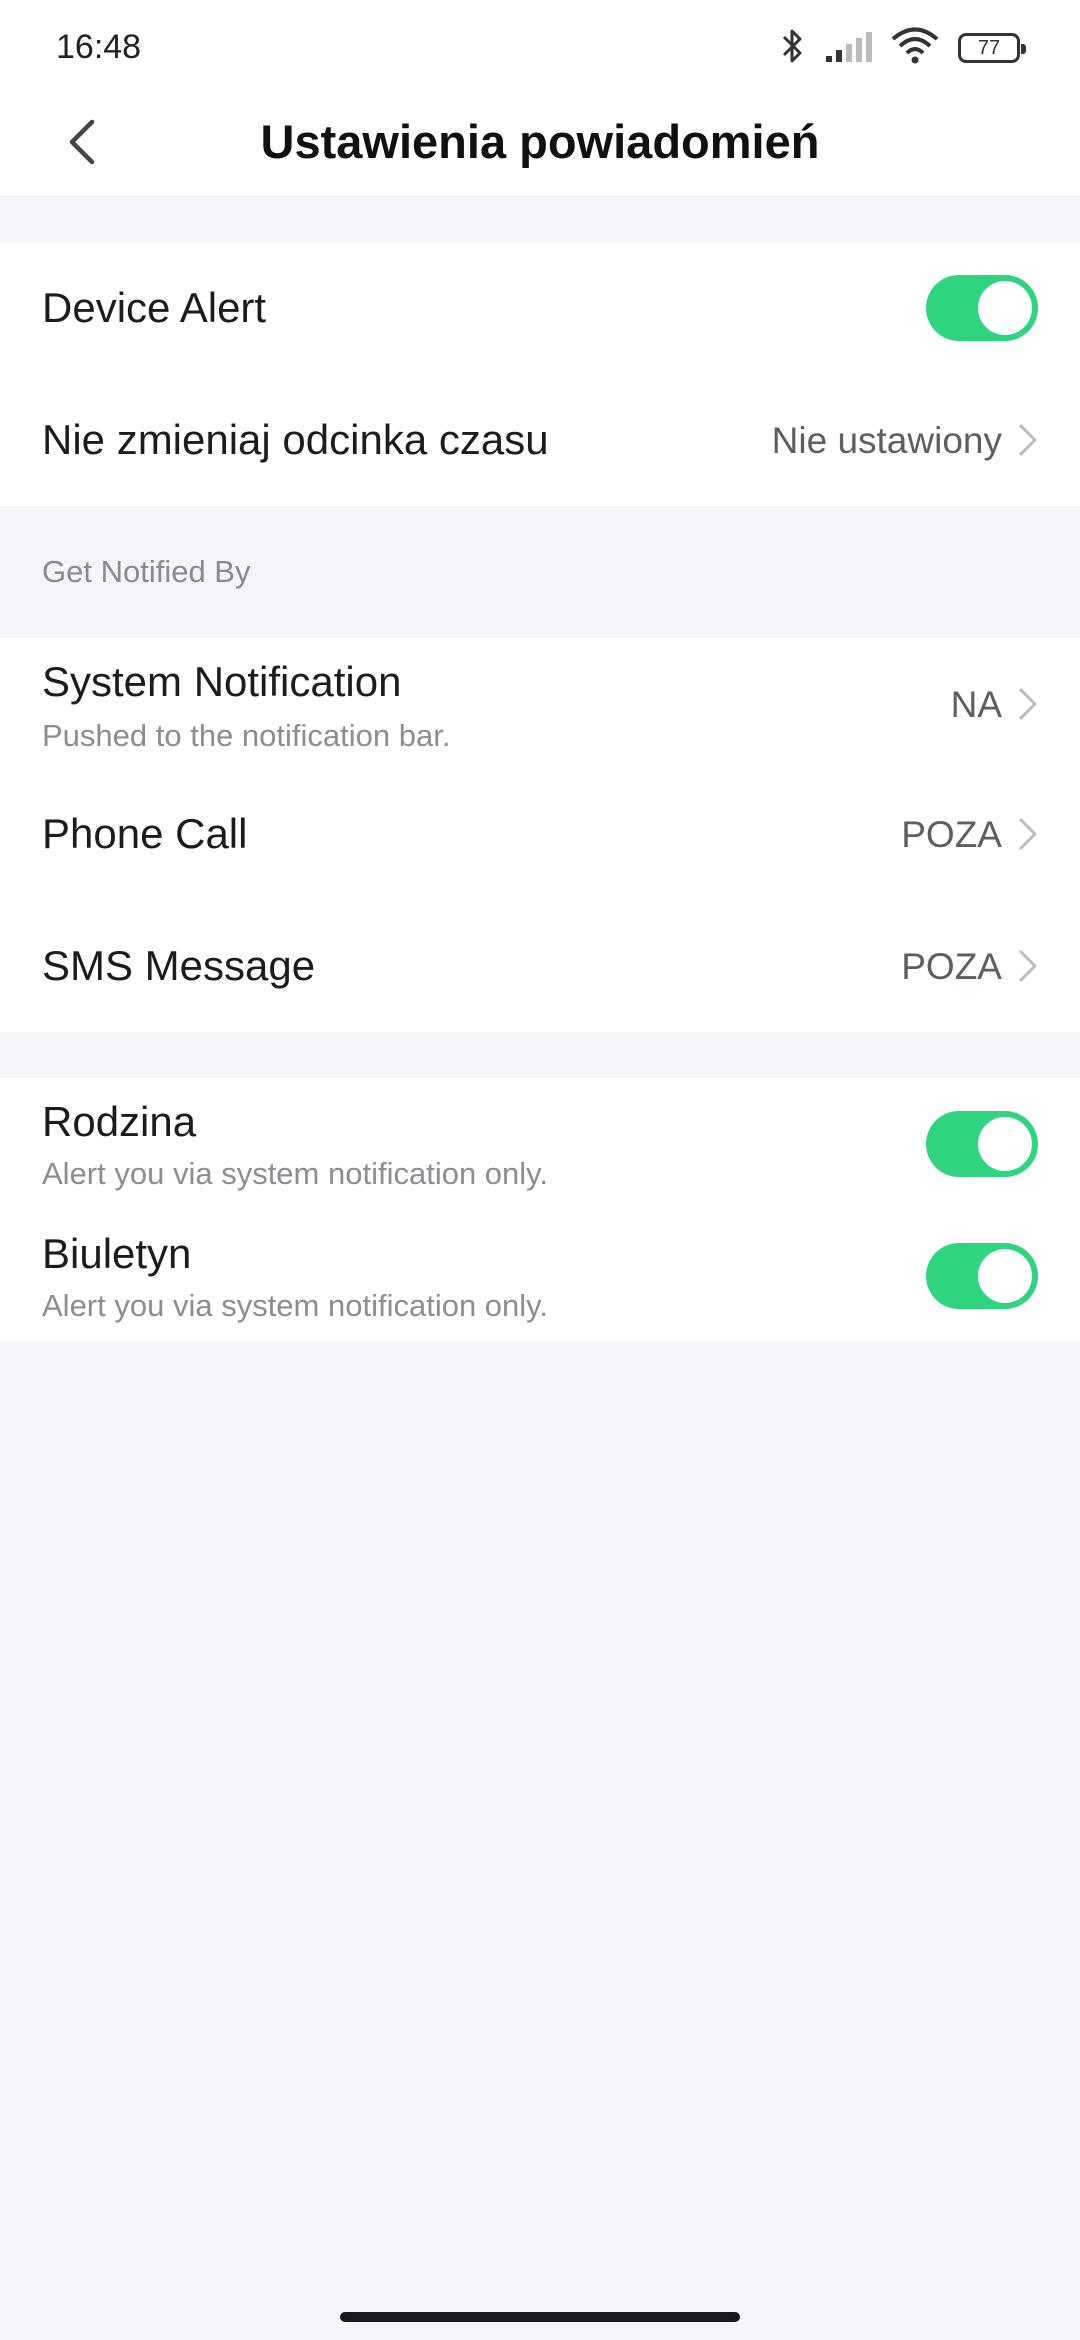 This screenshot has width=1080, height=2340. Describe the element at coordinates (976, 704) in the screenshot. I see `system-notification-value: NA` at that location.